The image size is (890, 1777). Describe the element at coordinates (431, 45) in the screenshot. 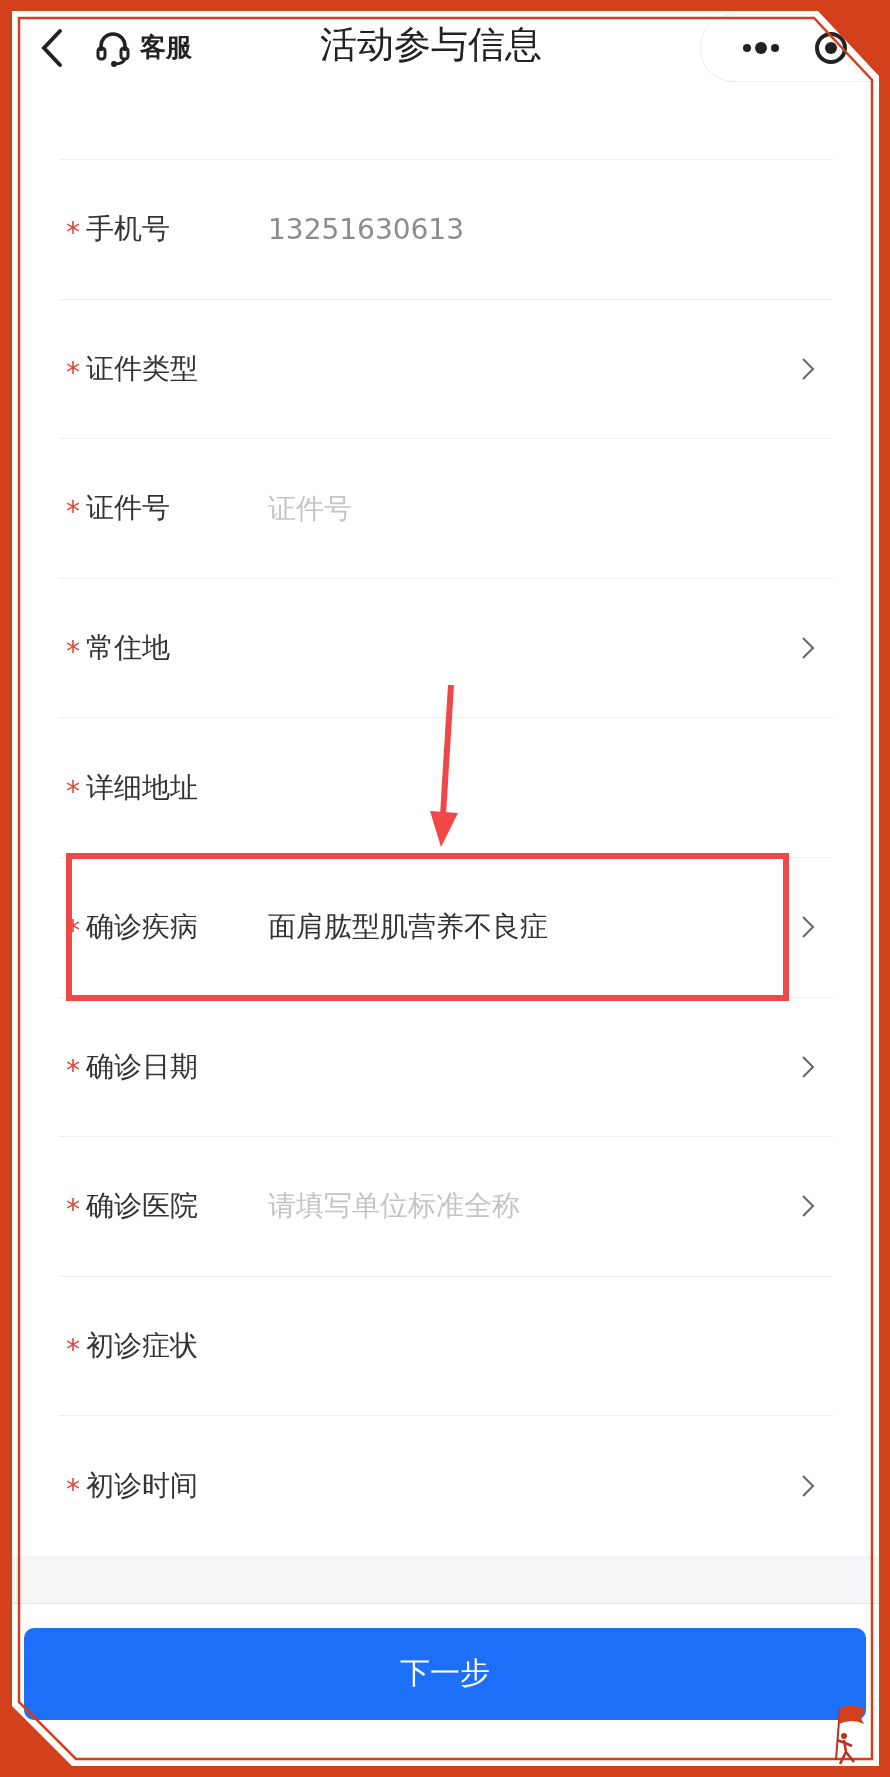

I see `page-title: 活动参与信息` at that location.